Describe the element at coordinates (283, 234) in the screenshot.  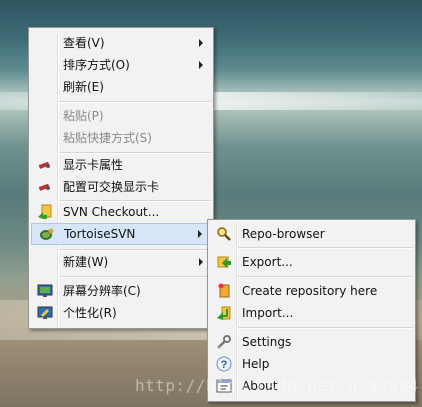
I see `menu-item-label: Repo-browser` at that location.